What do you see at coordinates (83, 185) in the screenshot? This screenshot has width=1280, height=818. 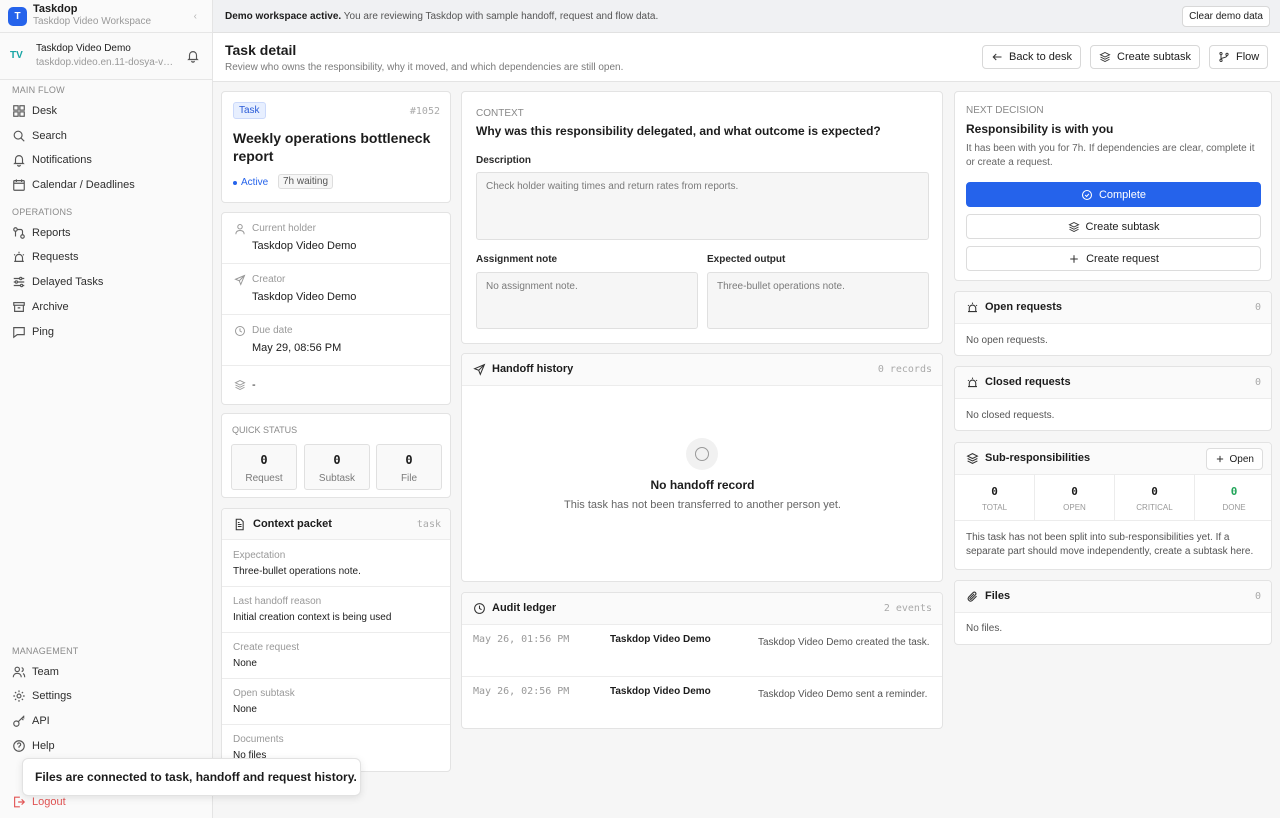 I see `sidebar-item-label: Calendar / Deadlines` at bounding box center [83, 185].